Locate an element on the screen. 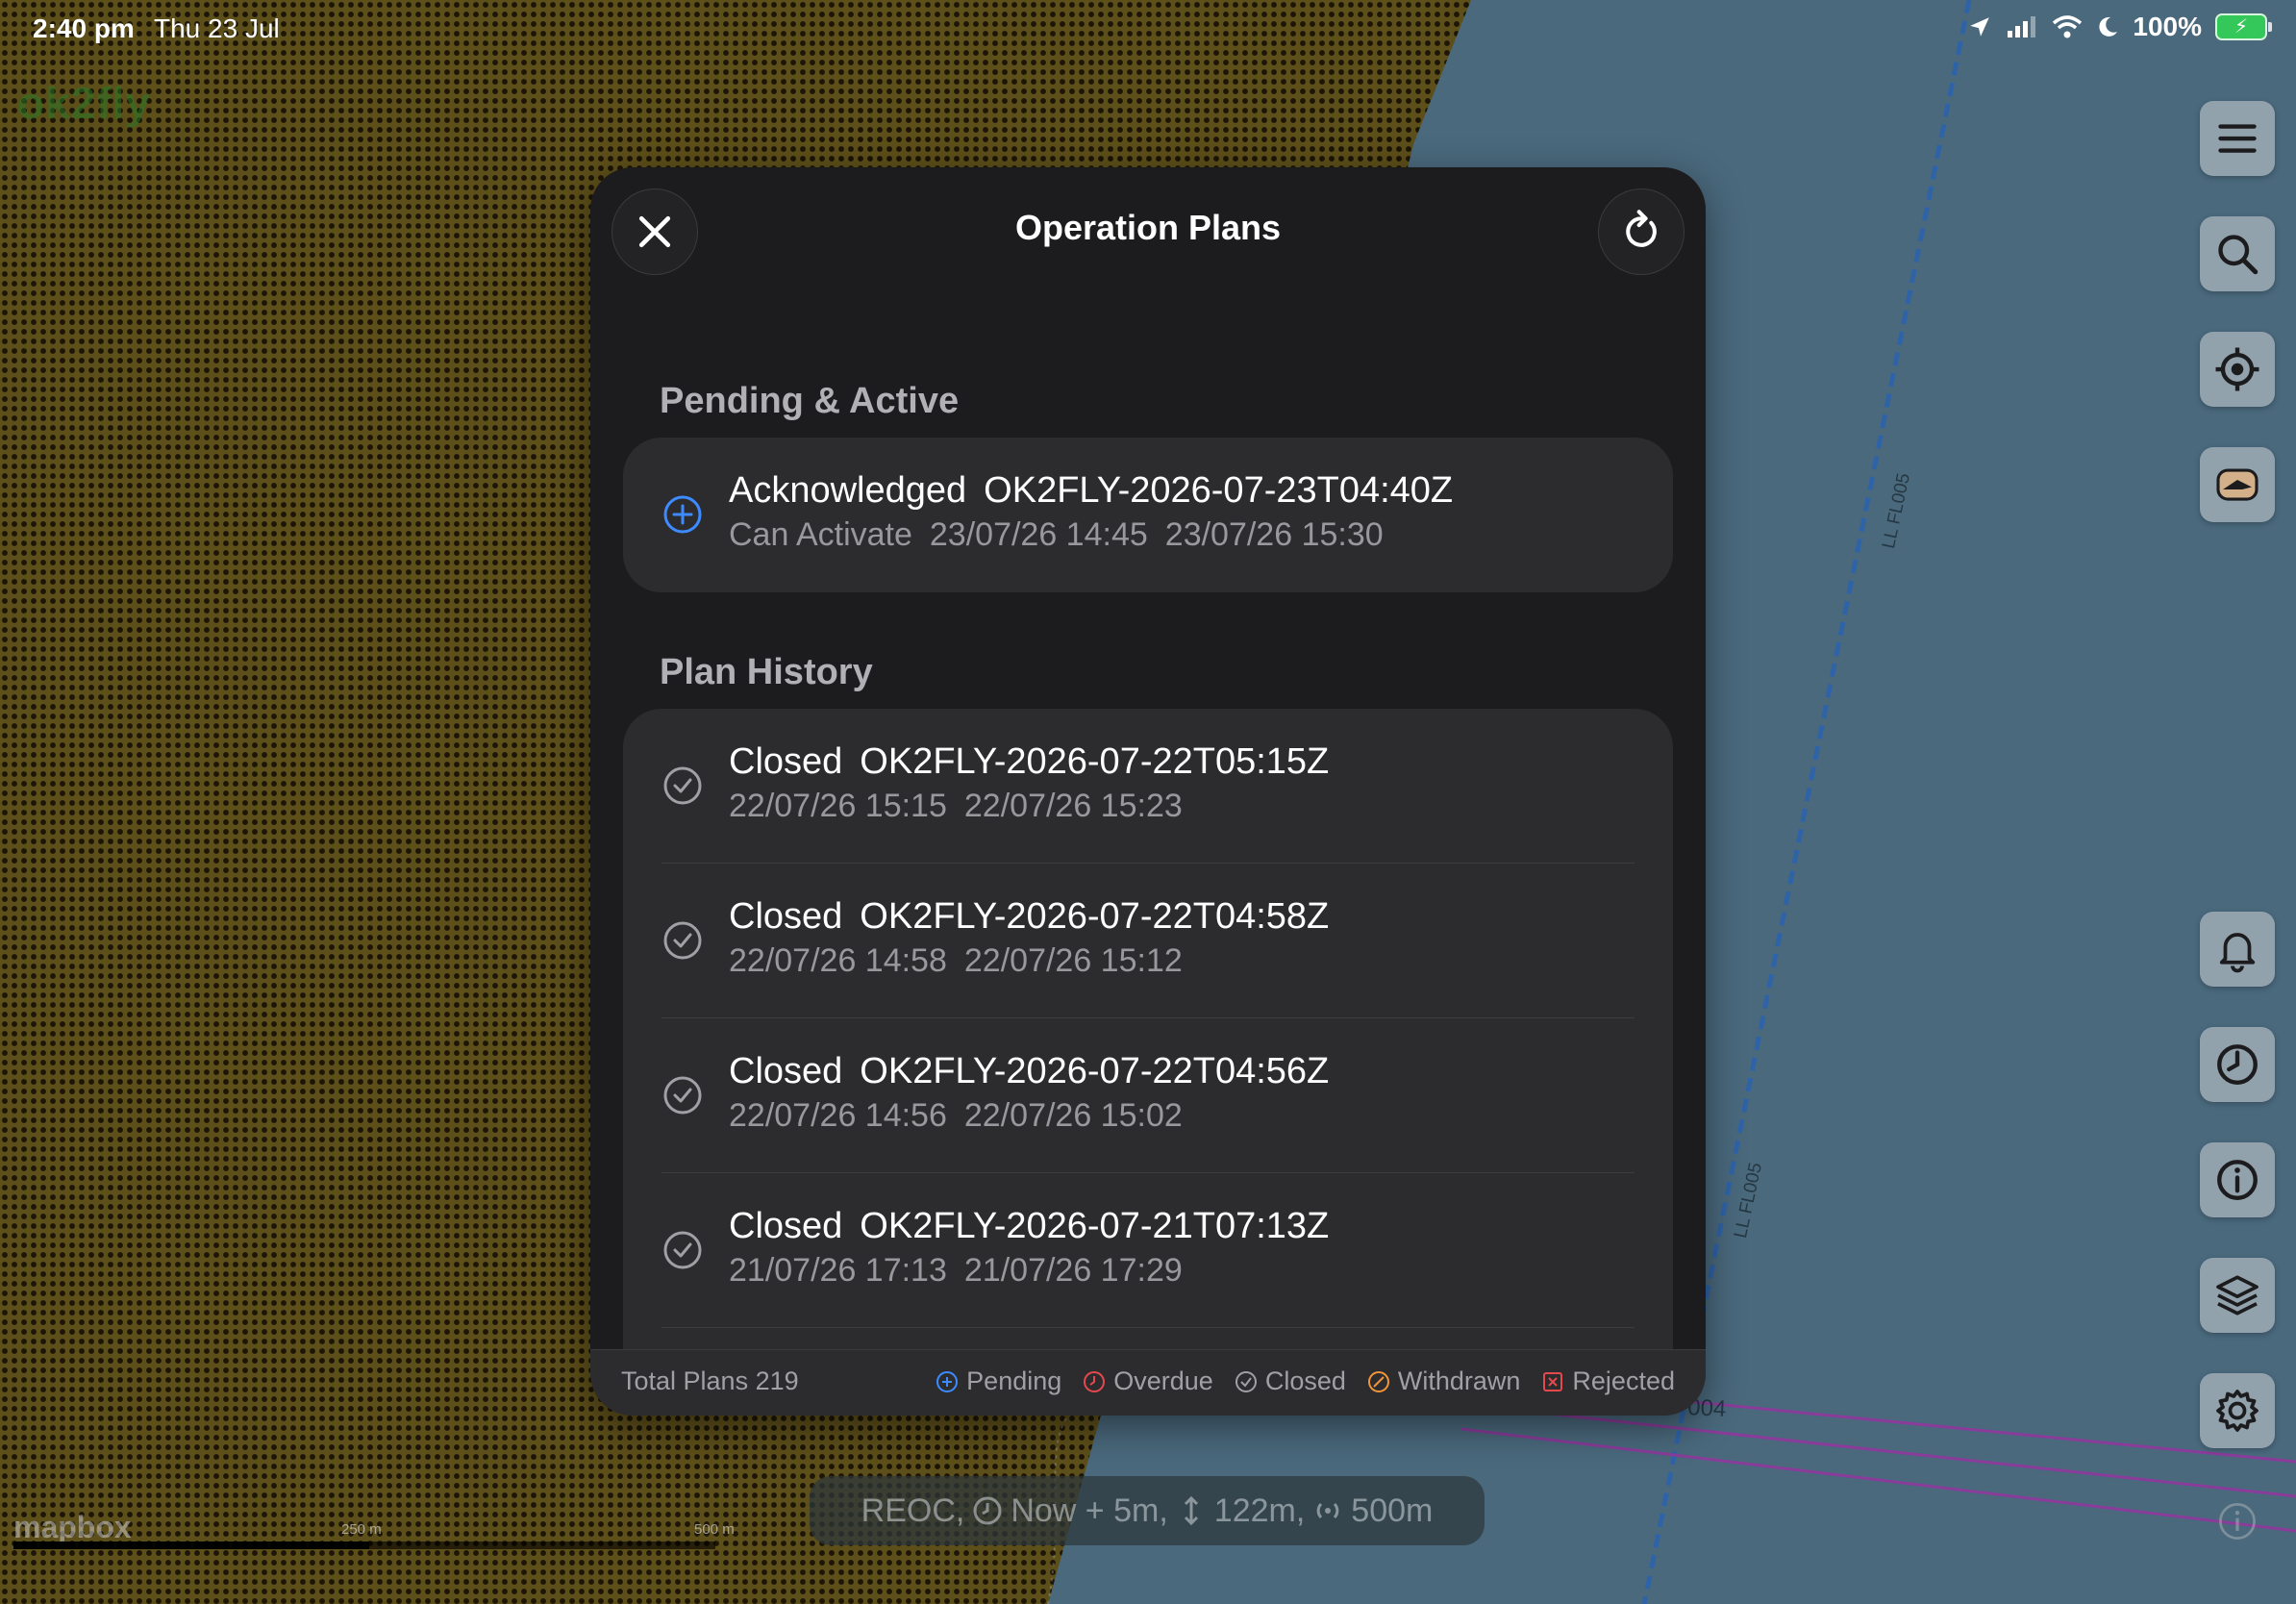 Image resolution: width=2296 pixels, height=1604 pixels. map-scale-bar is located at coordinates (364, 1545).